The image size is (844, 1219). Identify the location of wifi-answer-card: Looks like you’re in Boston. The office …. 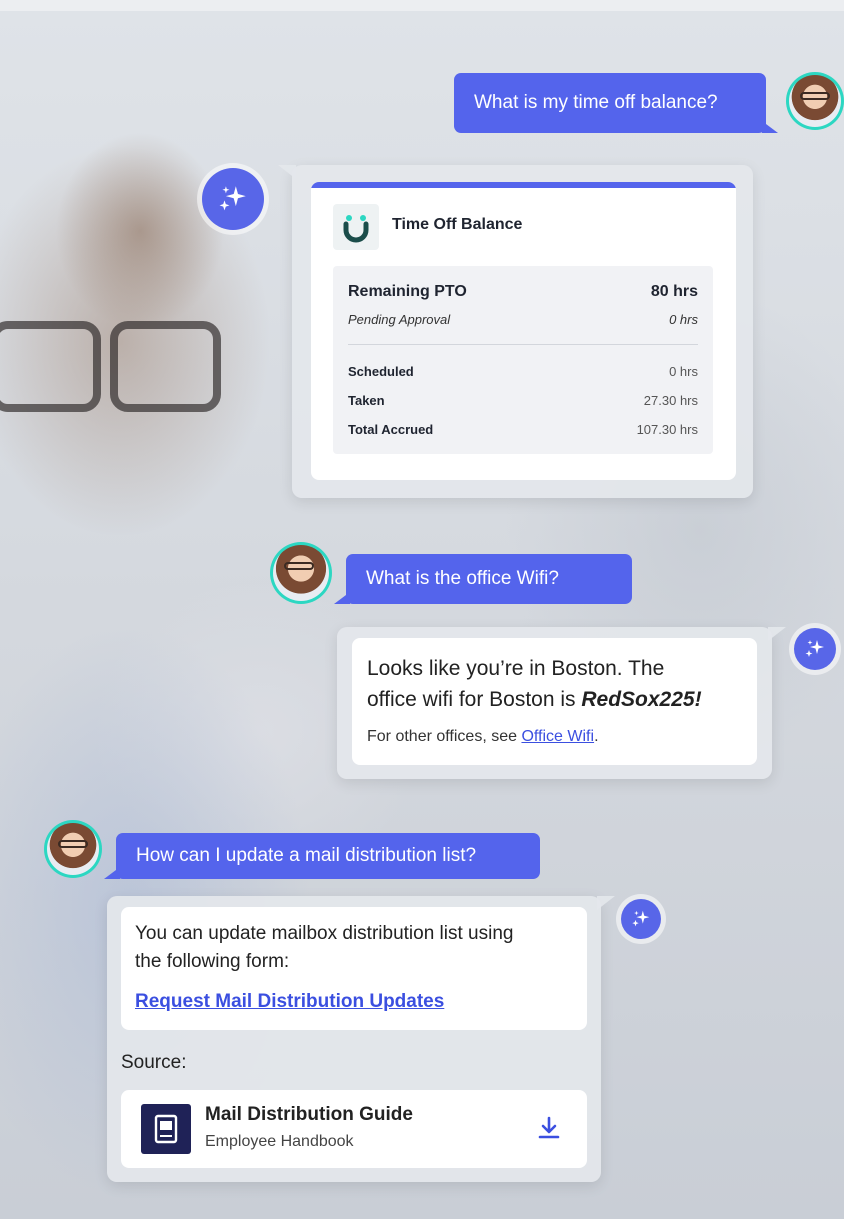
(554, 701).